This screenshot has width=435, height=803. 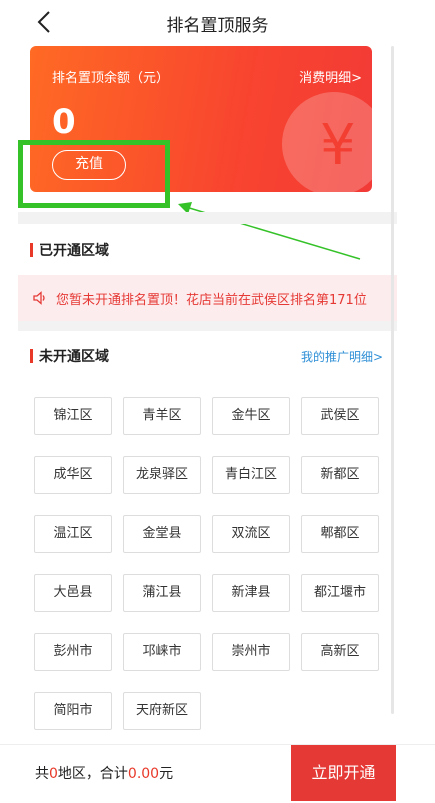 What do you see at coordinates (340, 593) in the screenshot?
I see `district-button: 都江堰市` at bounding box center [340, 593].